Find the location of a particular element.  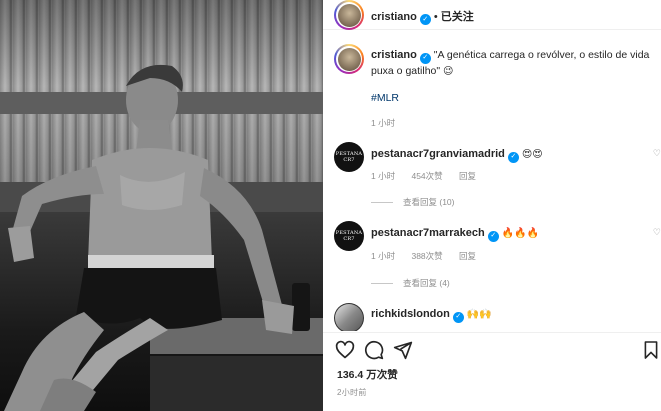

comment-meta: 1 小时 454次赞 回复 is located at coordinates (430, 176).